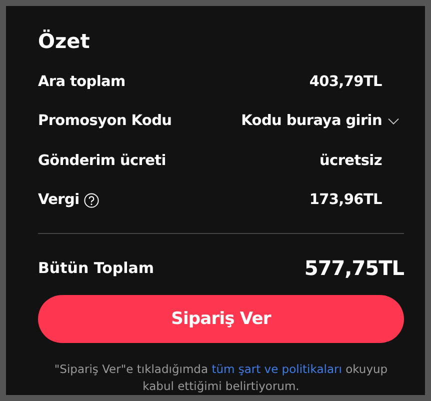 This screenshot has height=401, width=431. What do you see at coordinates (351, 160) in the screenshot?
I see `row-value: ücretsiz` at bounding box center [351, 160].